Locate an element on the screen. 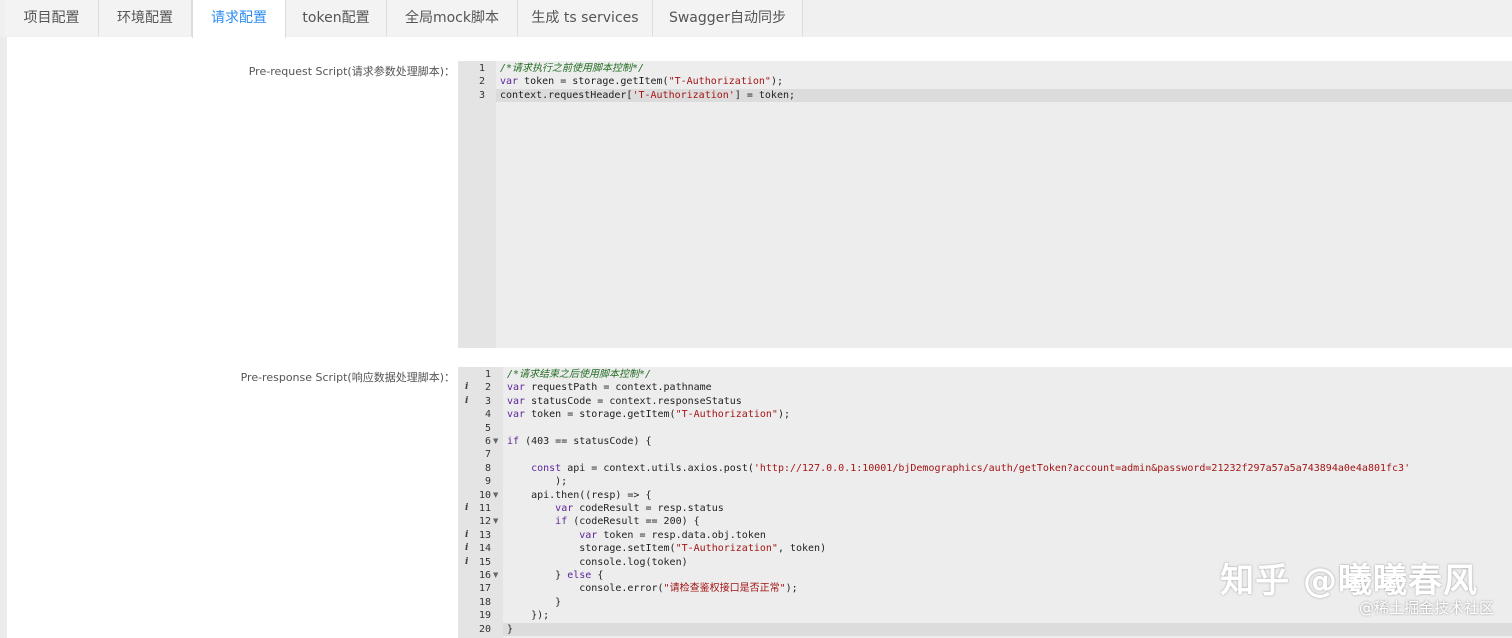  line-number: 17 is located at coordinates (484, 589).